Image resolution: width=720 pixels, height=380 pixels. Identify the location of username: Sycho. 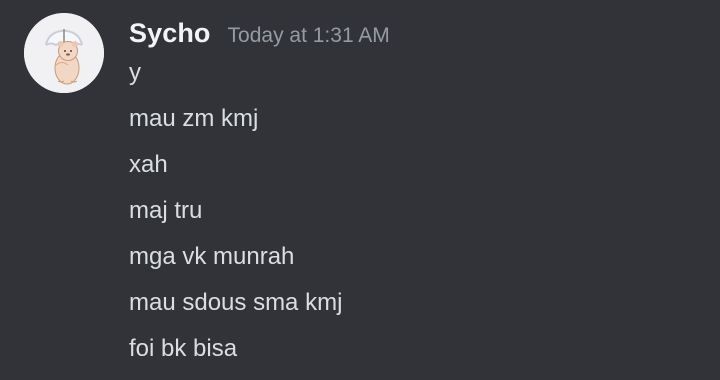
(170, 33).